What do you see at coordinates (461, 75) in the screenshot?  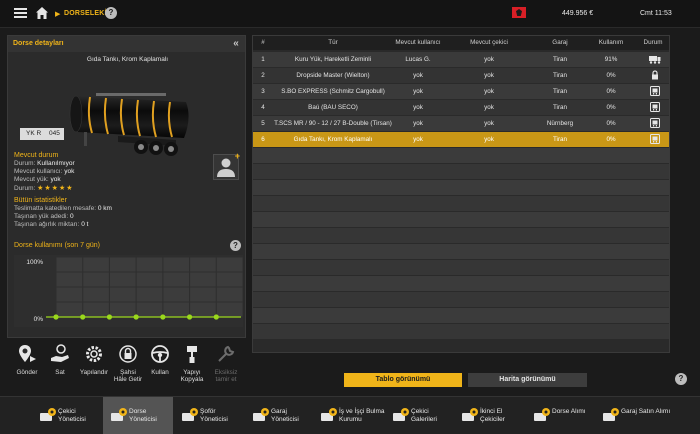 I see `table-row: 2 Dropside Master (Wielton) yok yok Tiran 0%` at bounding box center [461, 75].